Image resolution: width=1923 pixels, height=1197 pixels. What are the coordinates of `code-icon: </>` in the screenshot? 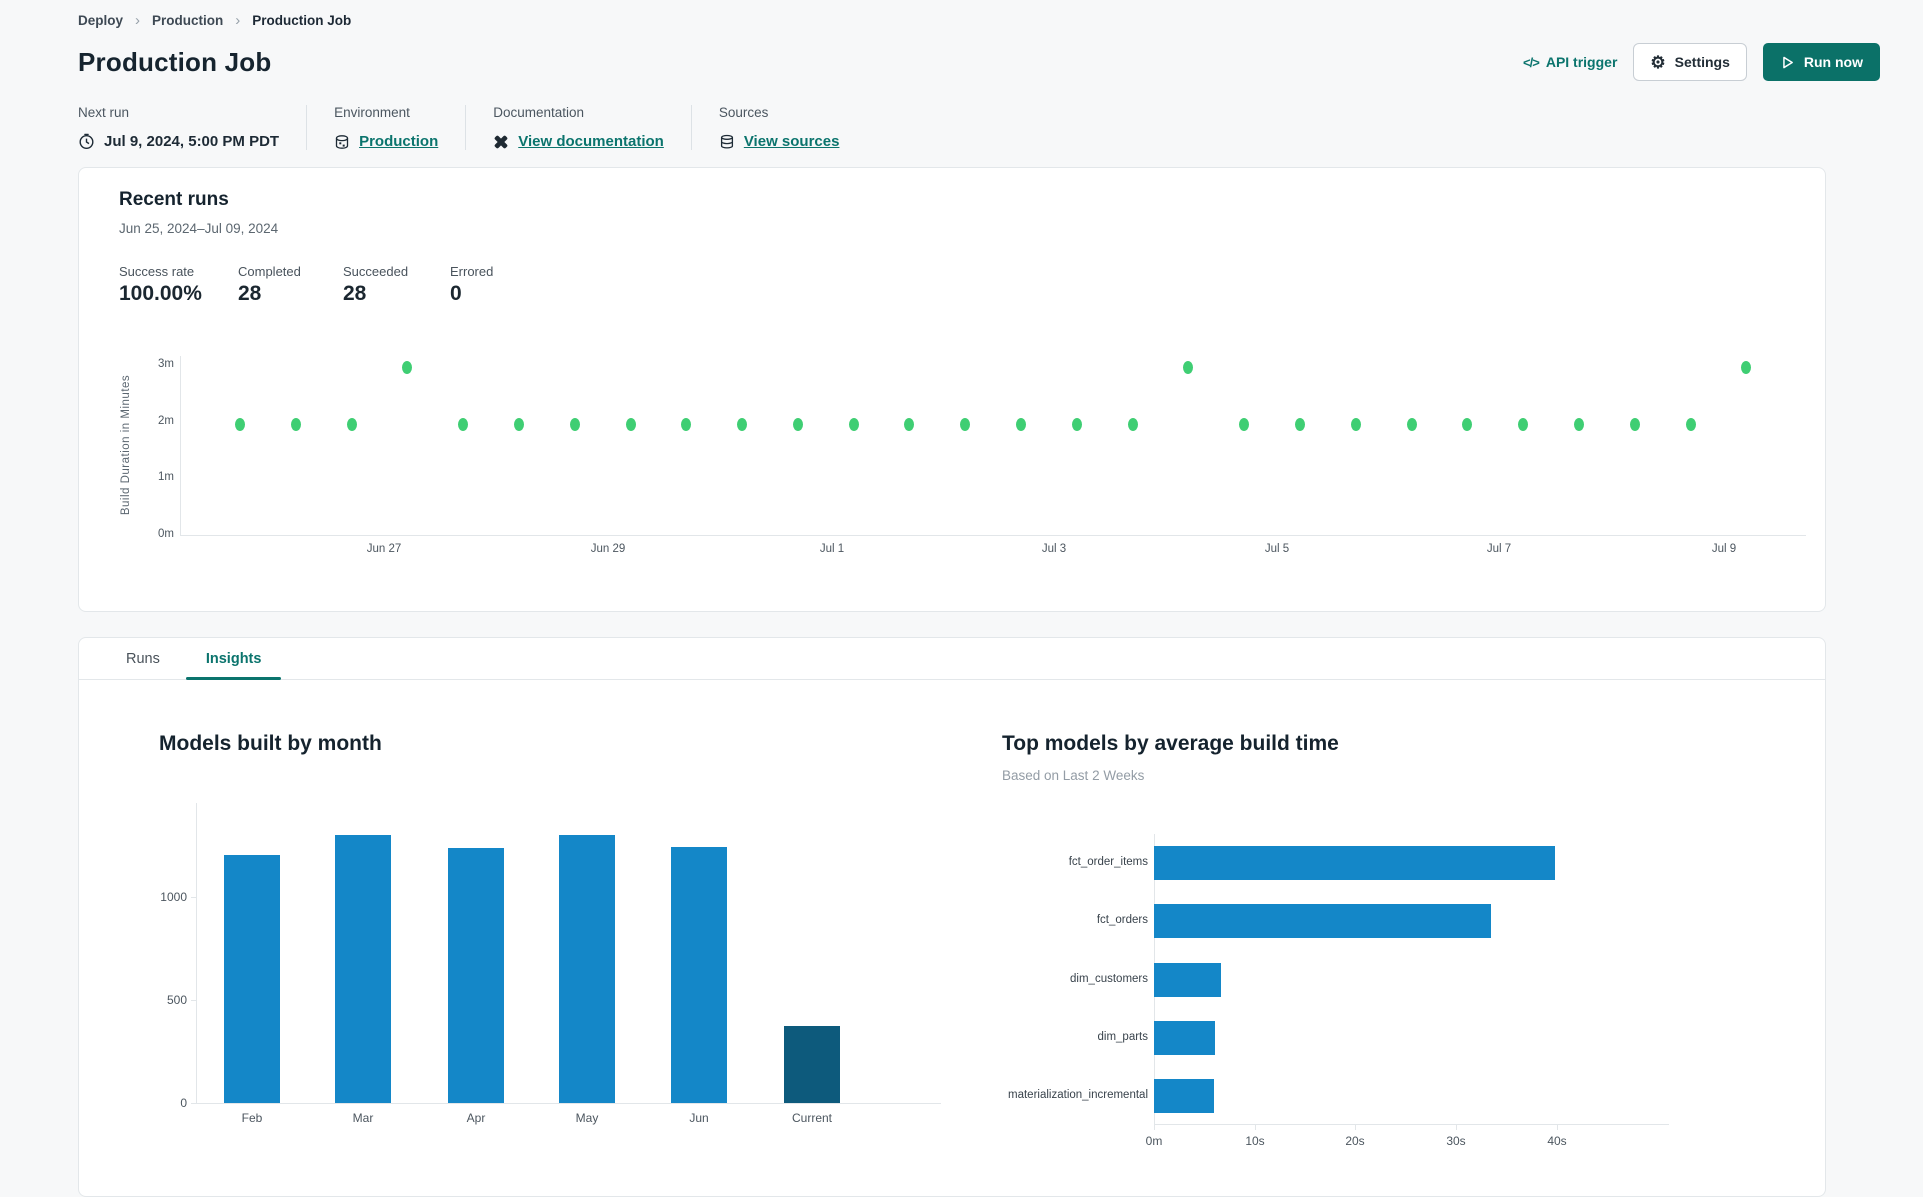 It's located at (1531, 62).